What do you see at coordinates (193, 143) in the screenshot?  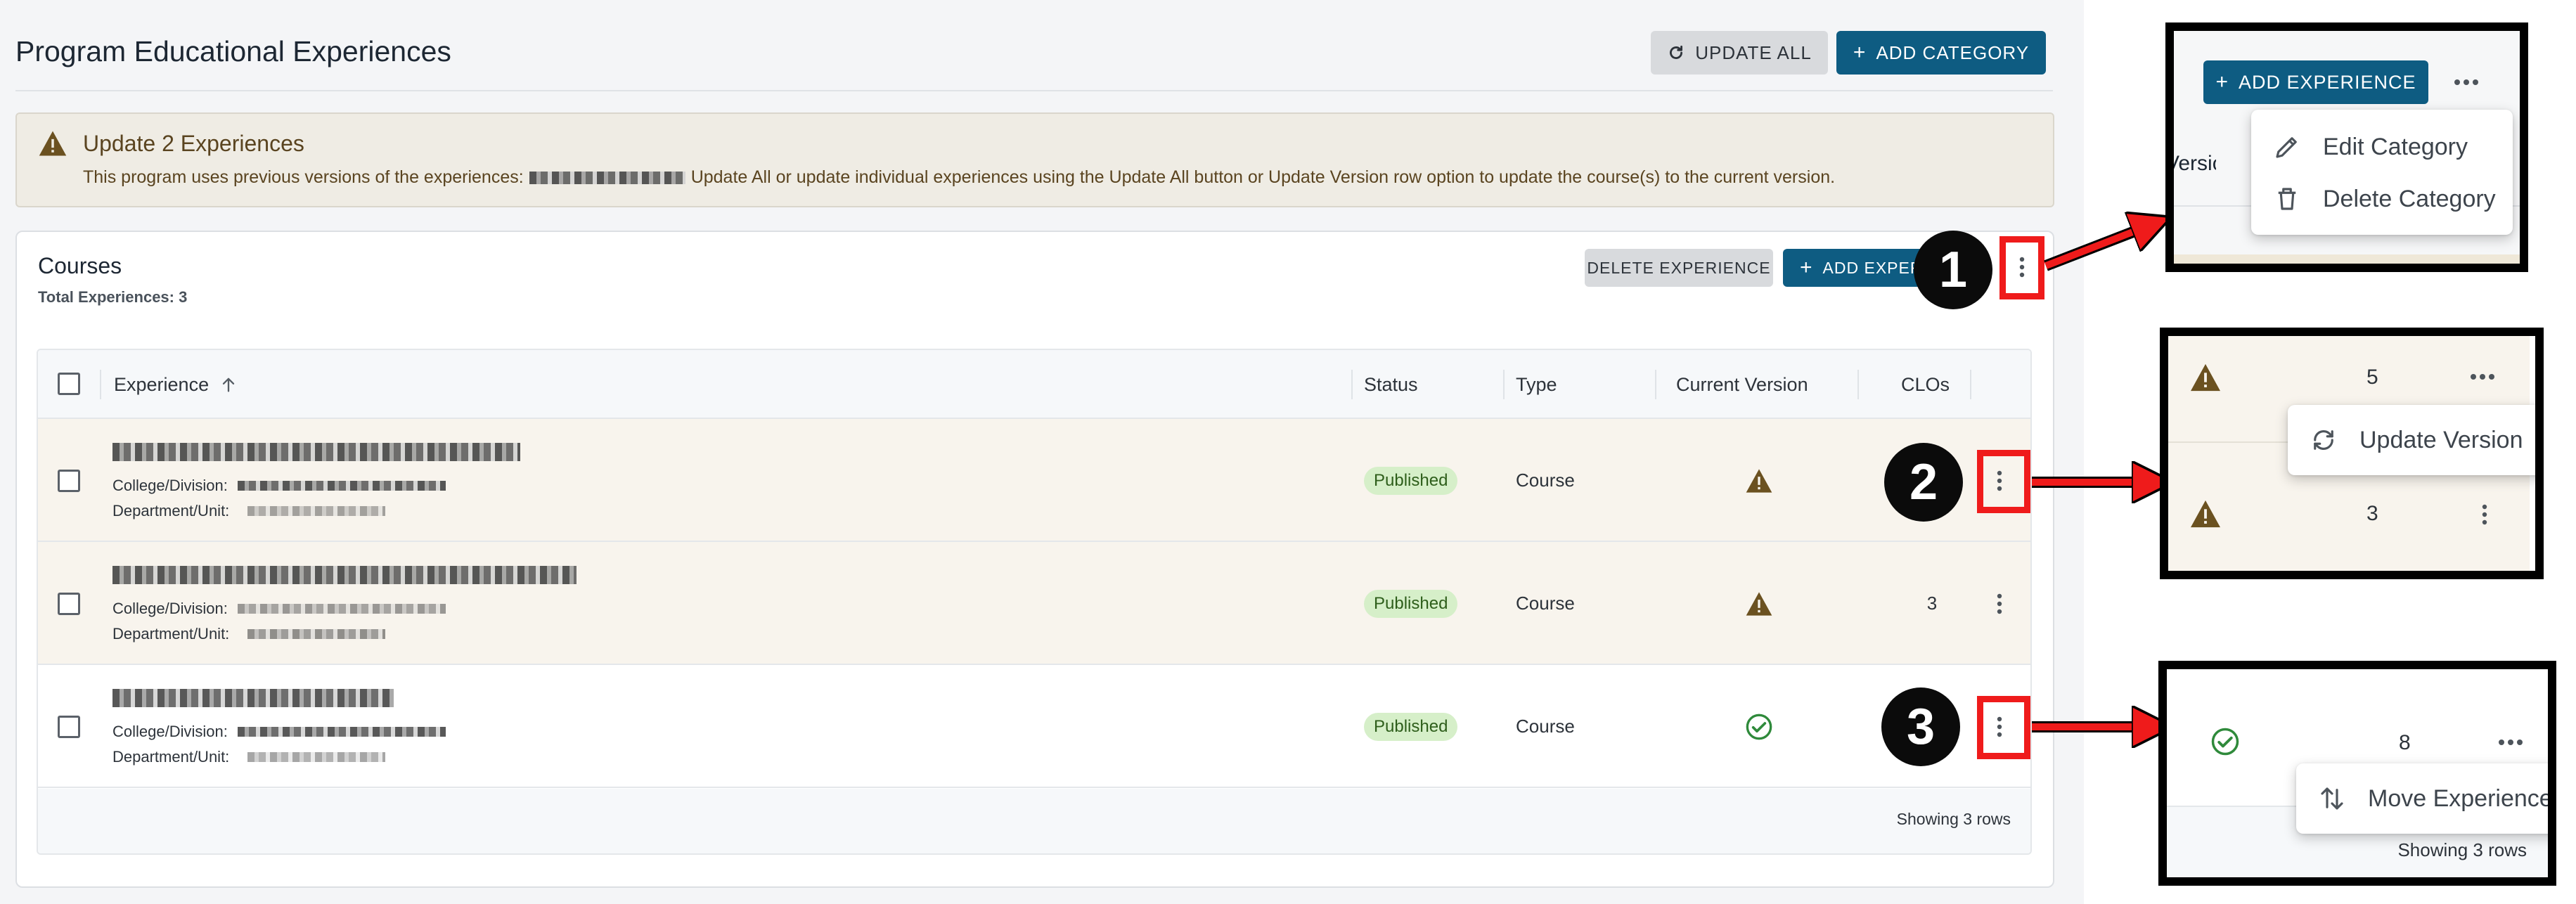 I see `banner-title: Update 2 Experiences` at bounding box center [193, 143].